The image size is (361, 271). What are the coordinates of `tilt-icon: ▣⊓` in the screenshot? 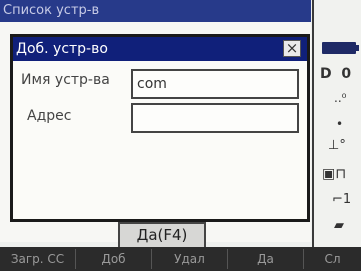 It's located at (334, 174).